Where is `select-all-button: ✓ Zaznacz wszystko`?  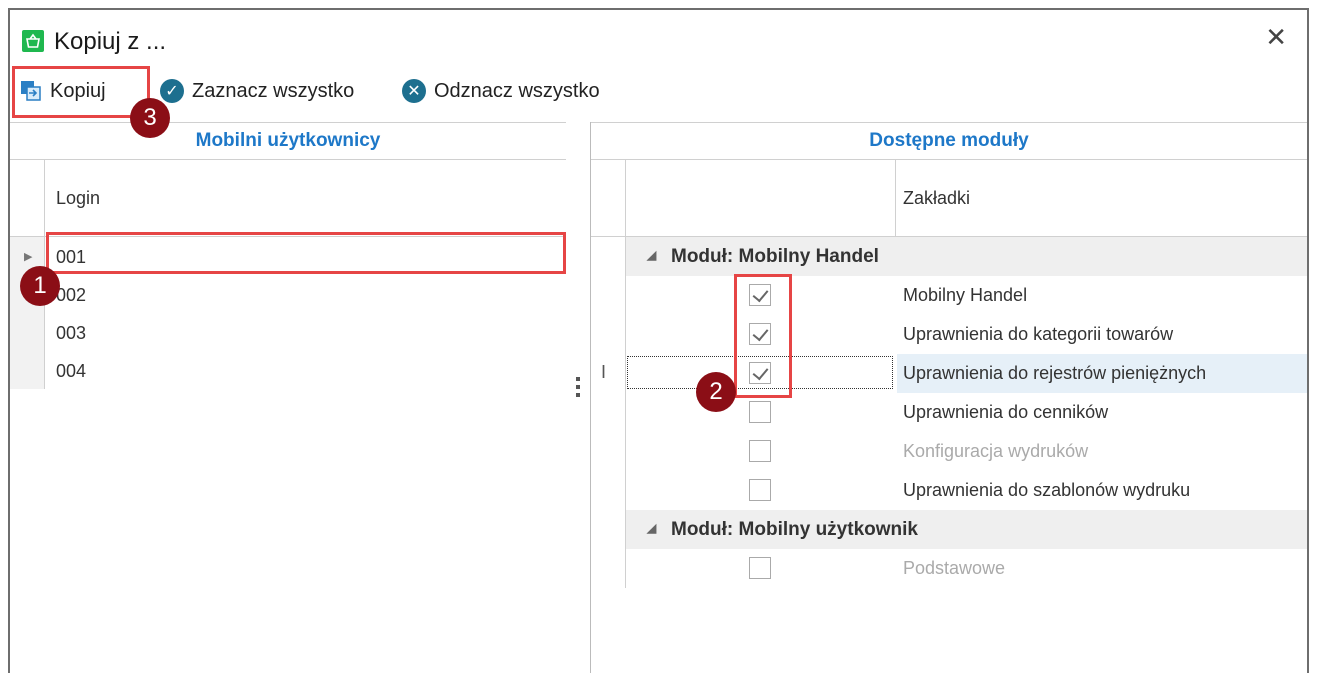 select-all-button: ✓ Zaznacz wszystko is located at coordinates (257, 91).